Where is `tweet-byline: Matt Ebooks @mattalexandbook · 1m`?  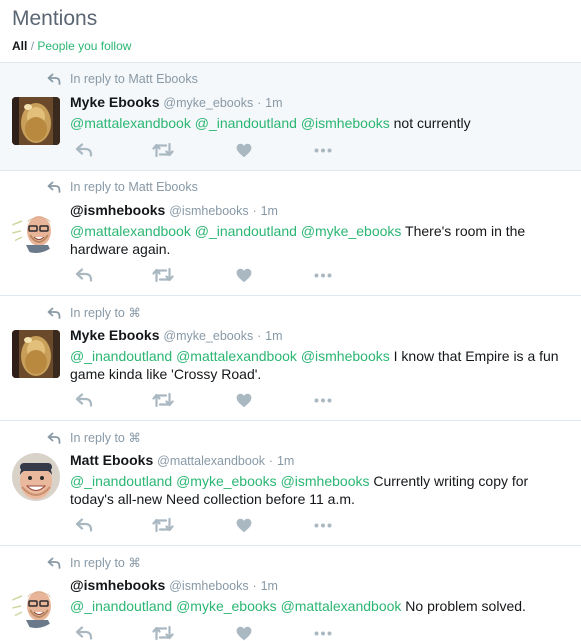
tweet-byline: Matt Ebooks @mattalexandbook · 1m is located at coordinates (321, 460).